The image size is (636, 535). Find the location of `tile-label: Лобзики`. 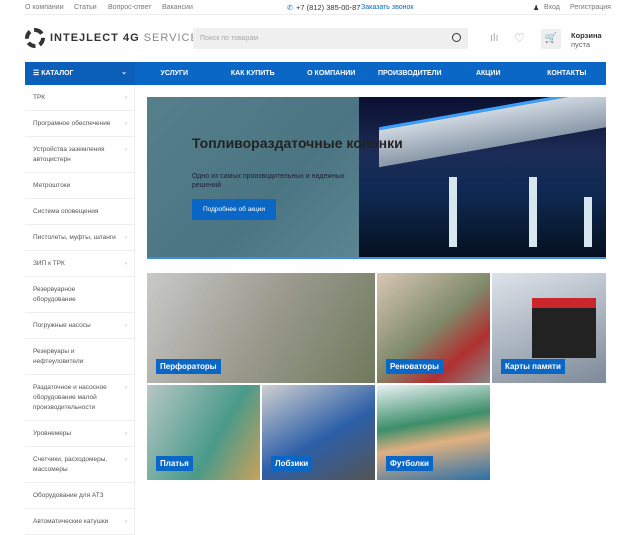

tile-label: Лобзики is located at coordinates (292, 463).